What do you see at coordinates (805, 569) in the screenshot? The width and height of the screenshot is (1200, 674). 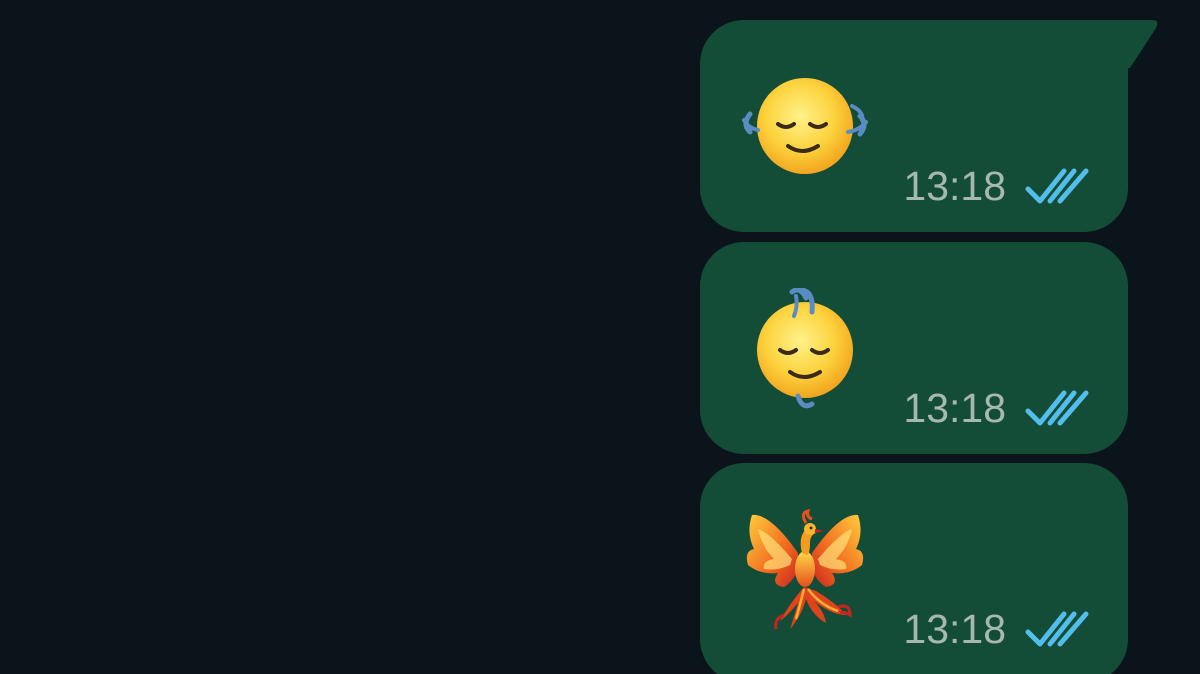 I see `phoenix-icon` at bounding box center [805, 569].